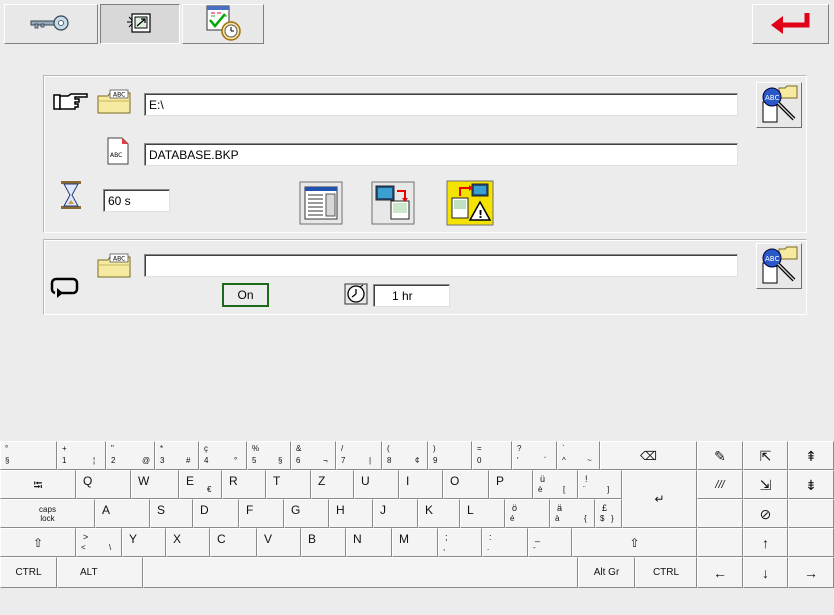  Describe the element at coordinates (765, 513) in the screenshot. I see `side-key-clear: ⊘` at that location.